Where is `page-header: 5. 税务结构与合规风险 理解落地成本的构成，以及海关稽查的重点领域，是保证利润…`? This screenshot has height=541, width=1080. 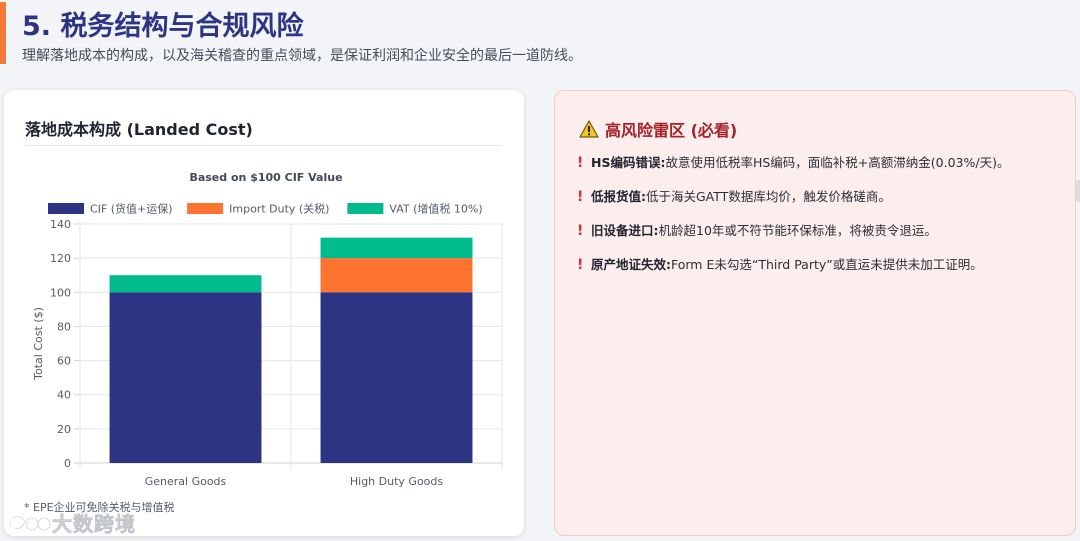 page-header: 5. 税务结构与合规风险 理解落地成本的构成，以及海关稽查的重点领域，是保证利润… is located at coordinates (540, 37).